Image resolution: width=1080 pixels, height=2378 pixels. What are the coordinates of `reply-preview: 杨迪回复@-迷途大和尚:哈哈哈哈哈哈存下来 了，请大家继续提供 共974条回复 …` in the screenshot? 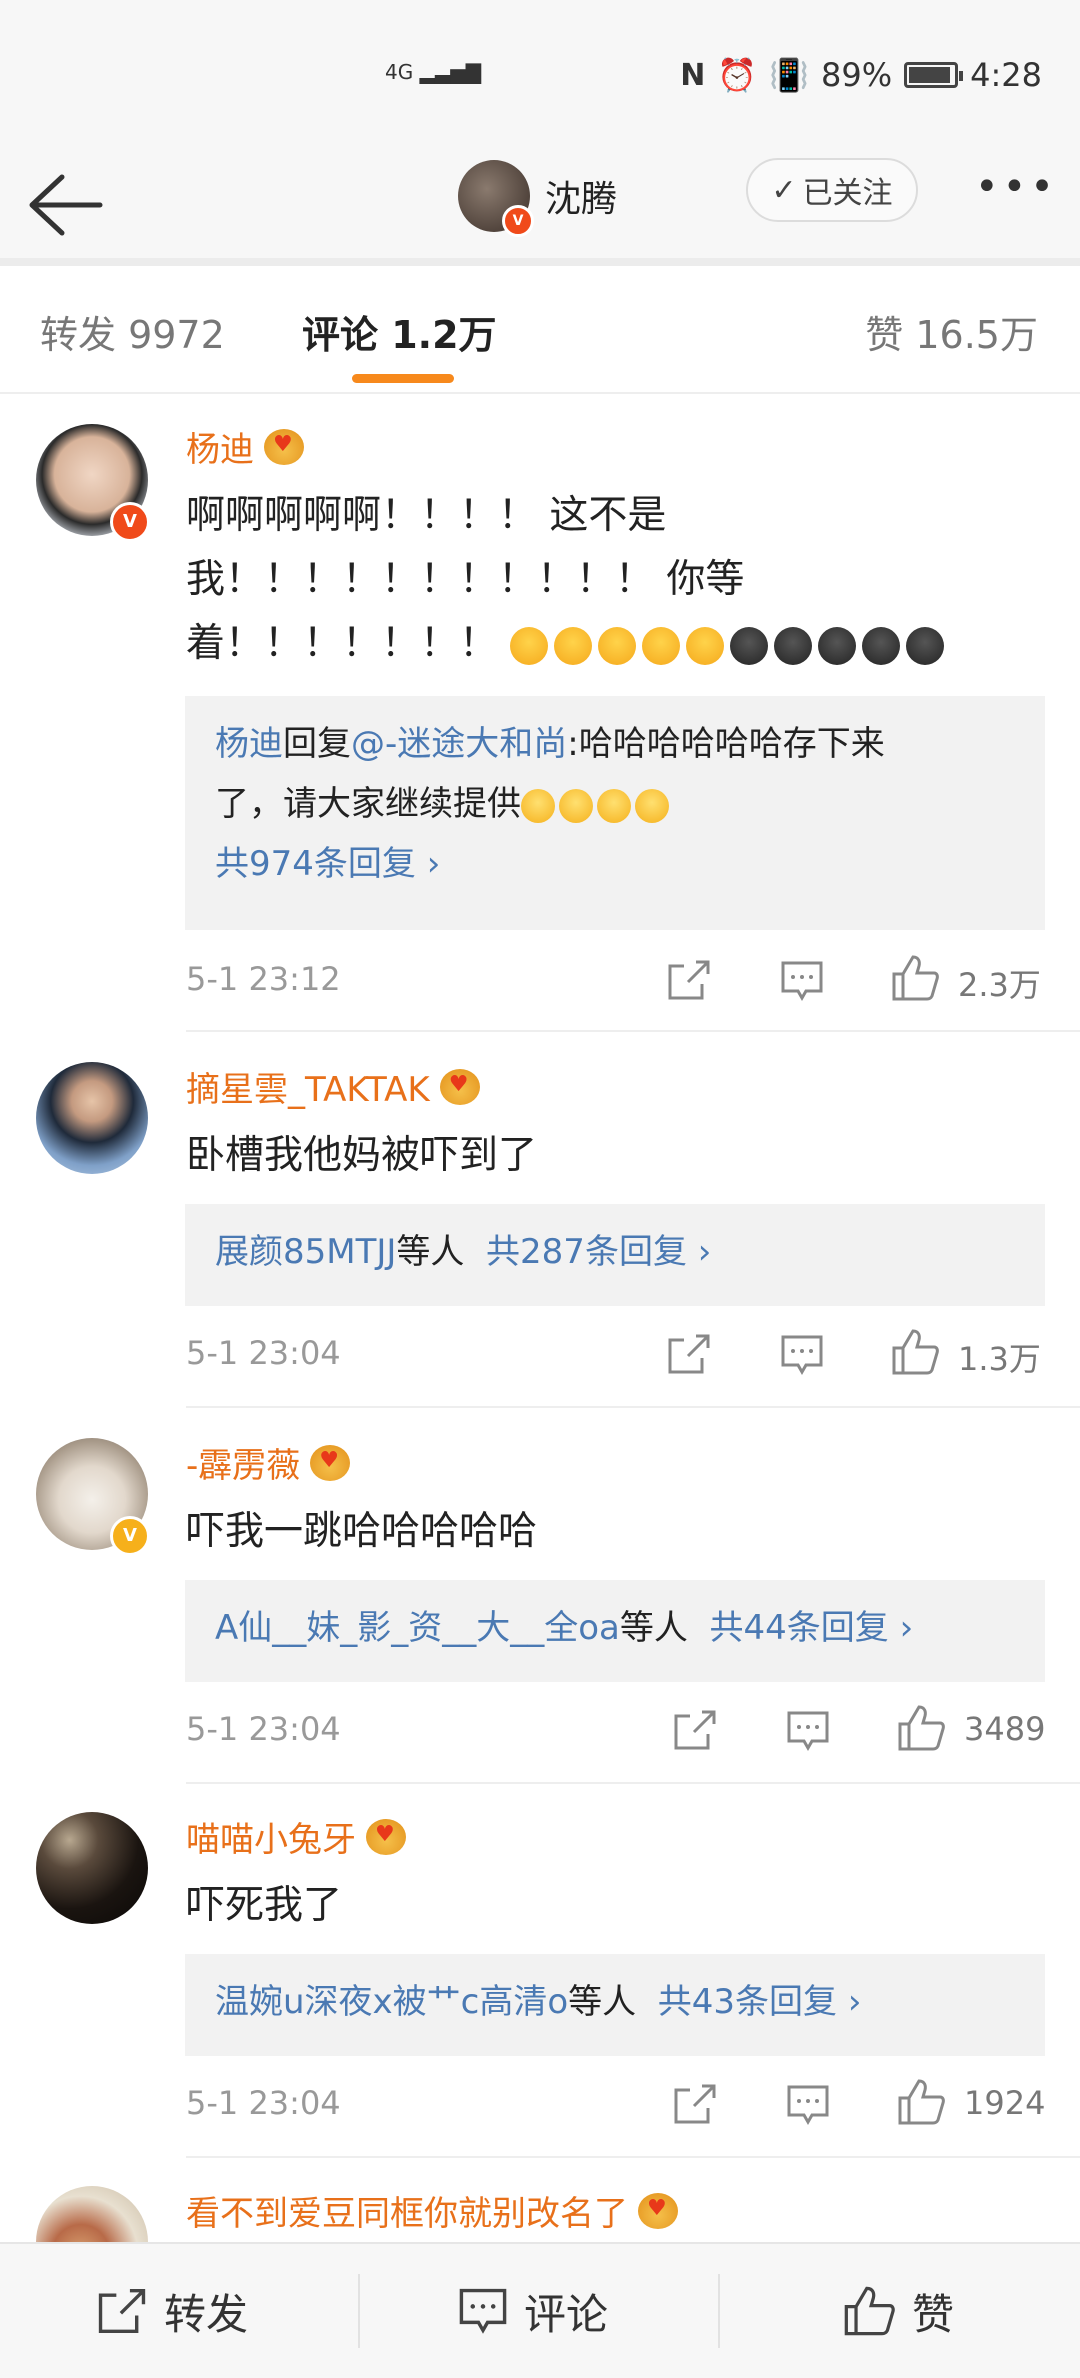 It's located at (615, 813).